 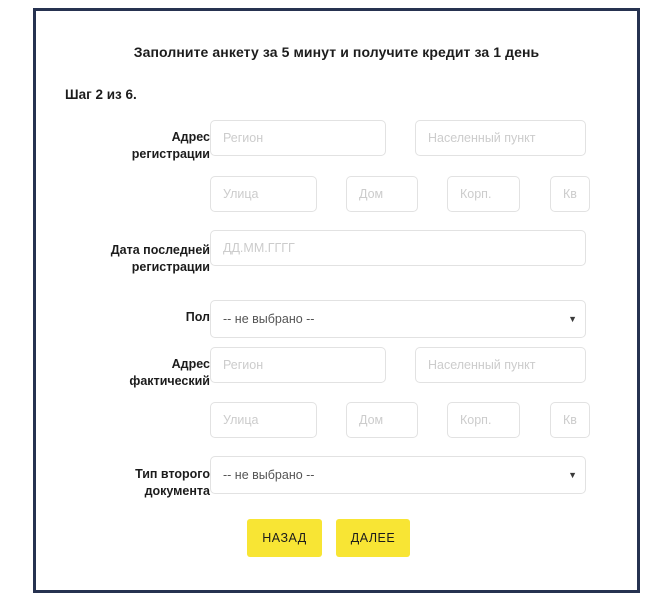 I want to click on label-second-document-type-line1: Тип второго, so click(x=172, y=474).